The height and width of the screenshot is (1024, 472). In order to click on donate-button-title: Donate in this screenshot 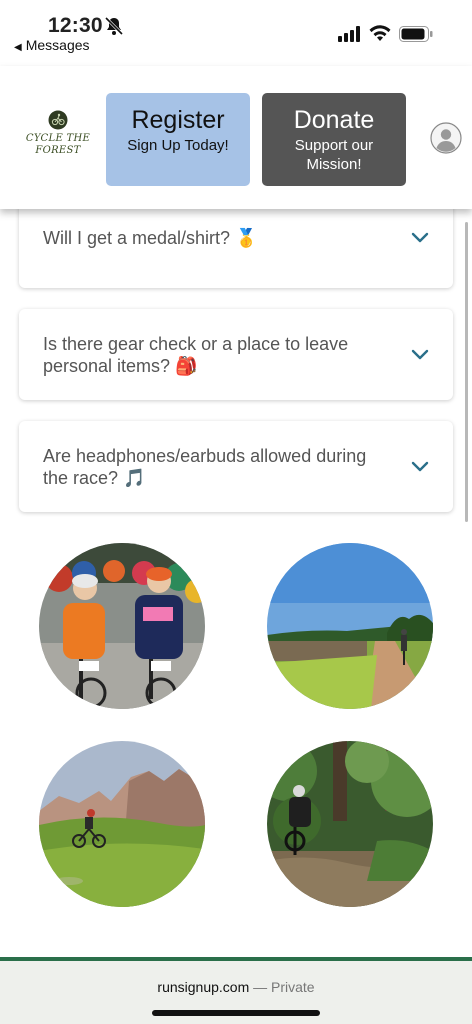, I will do `click(334, 120)`.